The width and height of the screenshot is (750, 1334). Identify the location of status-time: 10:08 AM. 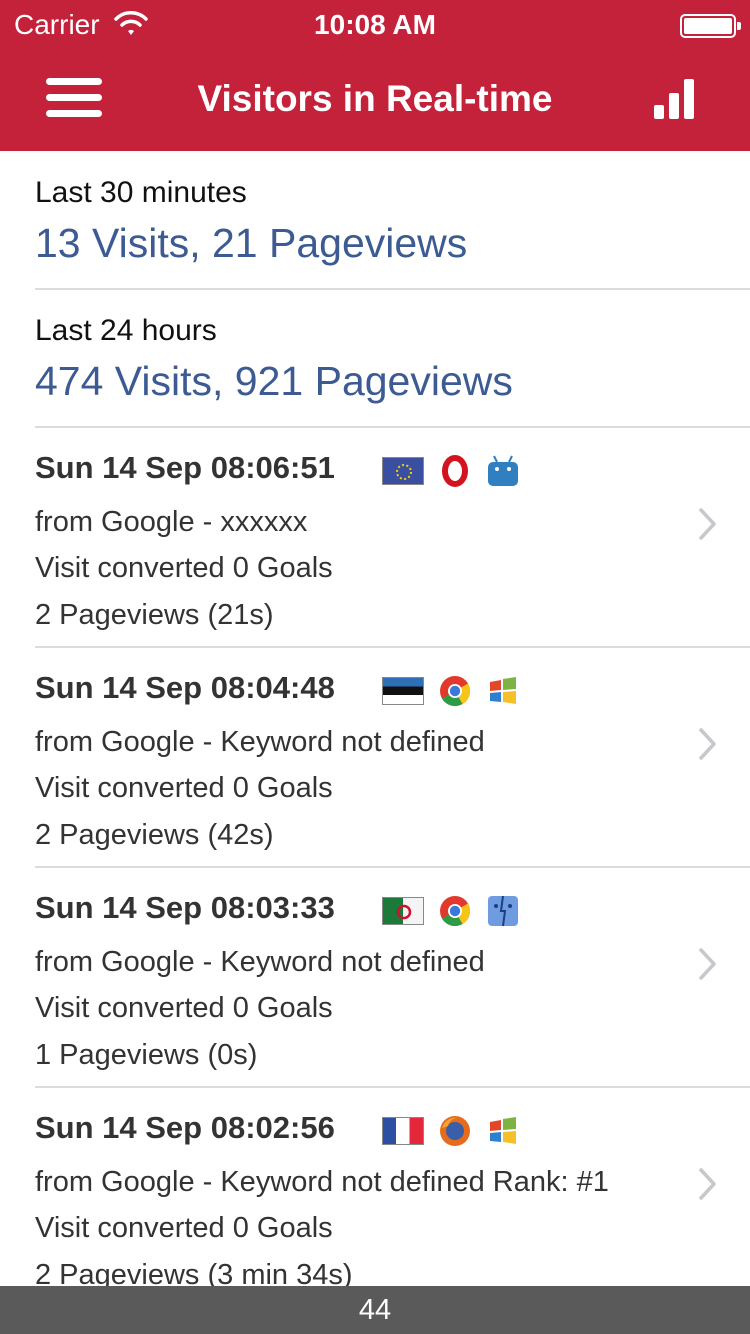
(375, 24).